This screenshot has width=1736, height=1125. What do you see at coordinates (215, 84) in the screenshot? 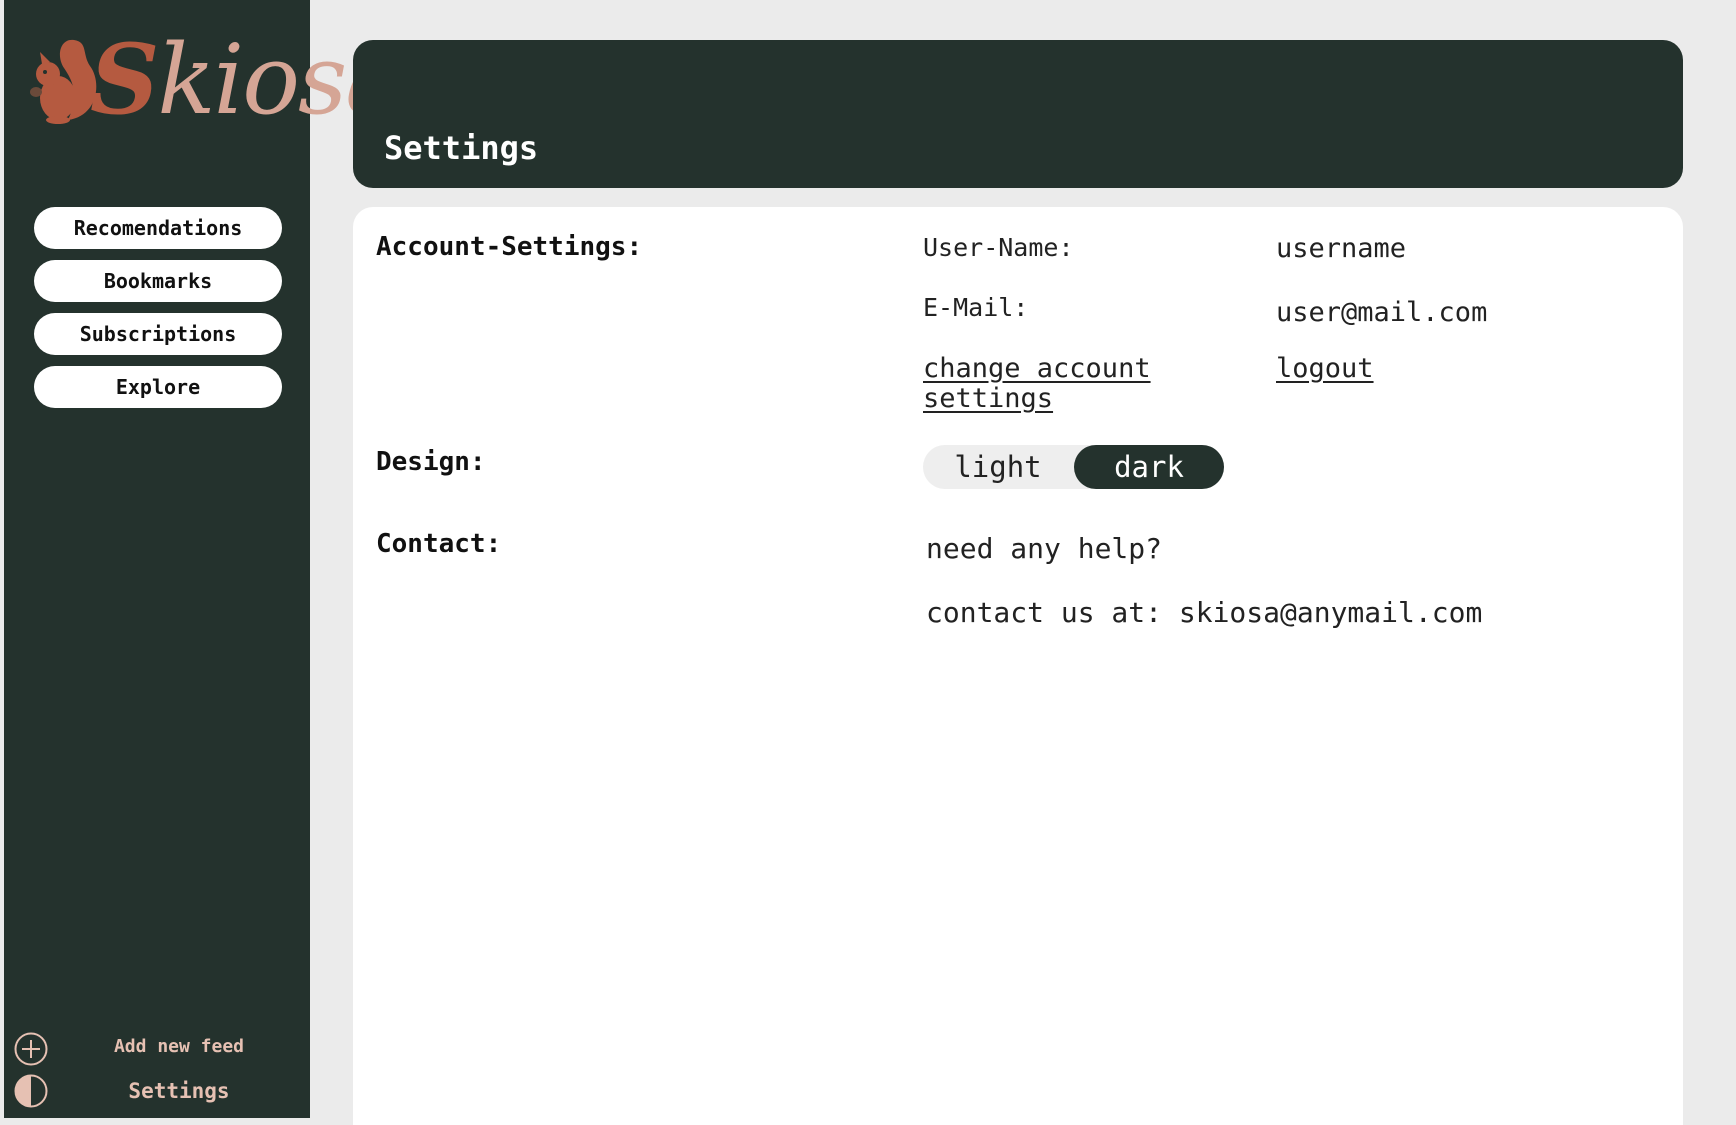
I see `skiosa-logo: Skiosa` at bounding box center [215, 84].